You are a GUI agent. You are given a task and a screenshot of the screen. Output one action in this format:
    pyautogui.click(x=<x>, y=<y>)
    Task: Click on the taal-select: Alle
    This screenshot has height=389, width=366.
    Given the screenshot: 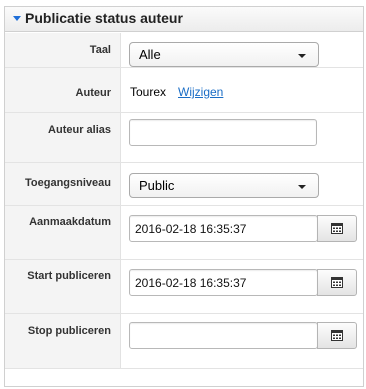 What is the action you would take?
    pyautogui.click(x=224, y=54)
    